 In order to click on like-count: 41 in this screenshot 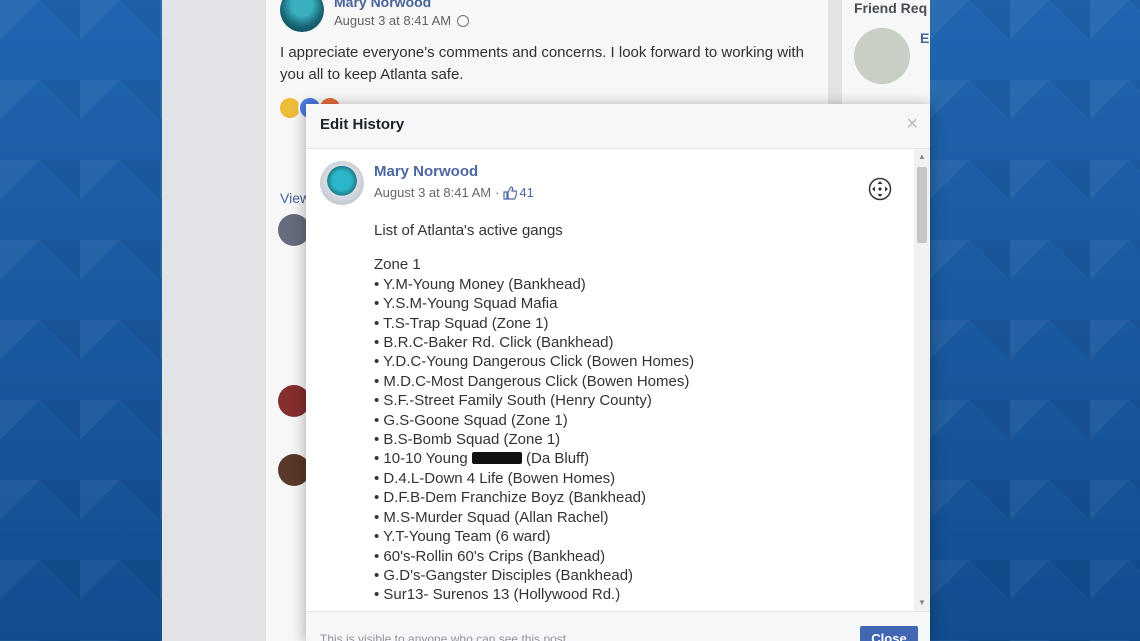, I will do `click(526, 192)`.